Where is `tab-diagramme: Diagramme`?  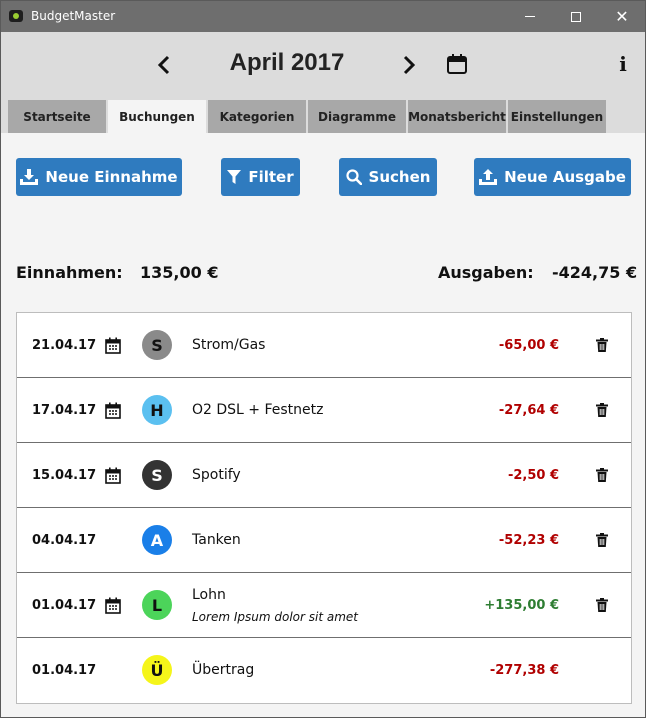
tab-diagramme: Diagramme is located at coordinates (357, 116).